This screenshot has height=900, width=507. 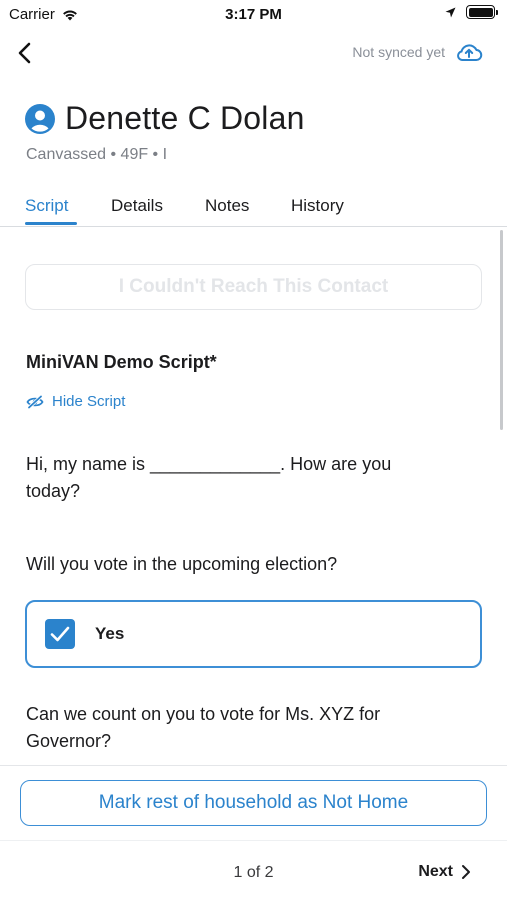 I want to click on clock: 3:17 PM, so click(x=253, y=14).